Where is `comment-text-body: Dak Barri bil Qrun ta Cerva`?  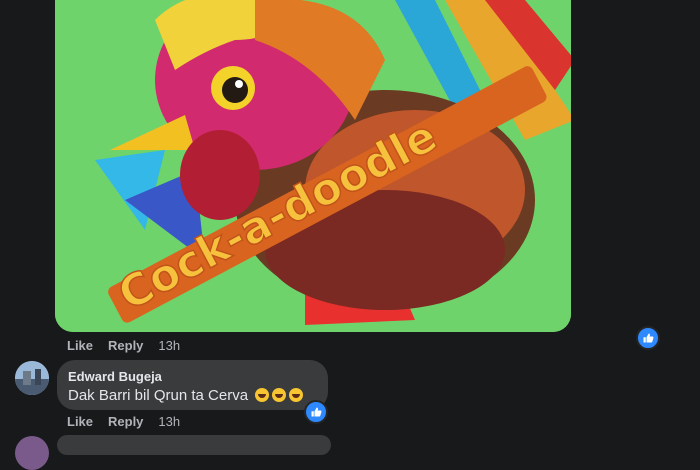
comment-text-body: Dak Barri bil Qrun ta Cerva is located at coordinates (158, 395).